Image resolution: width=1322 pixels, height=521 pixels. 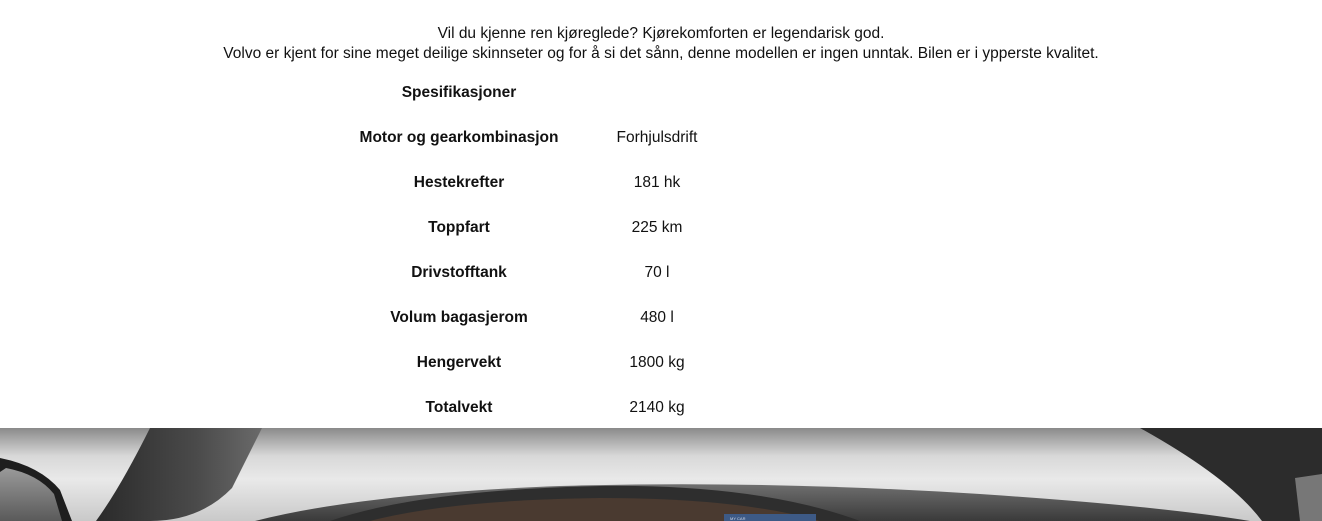 I want to click on spec-row: Motor og gearkombinasjon Forhjulsdrift, so click(x=538, y=137).